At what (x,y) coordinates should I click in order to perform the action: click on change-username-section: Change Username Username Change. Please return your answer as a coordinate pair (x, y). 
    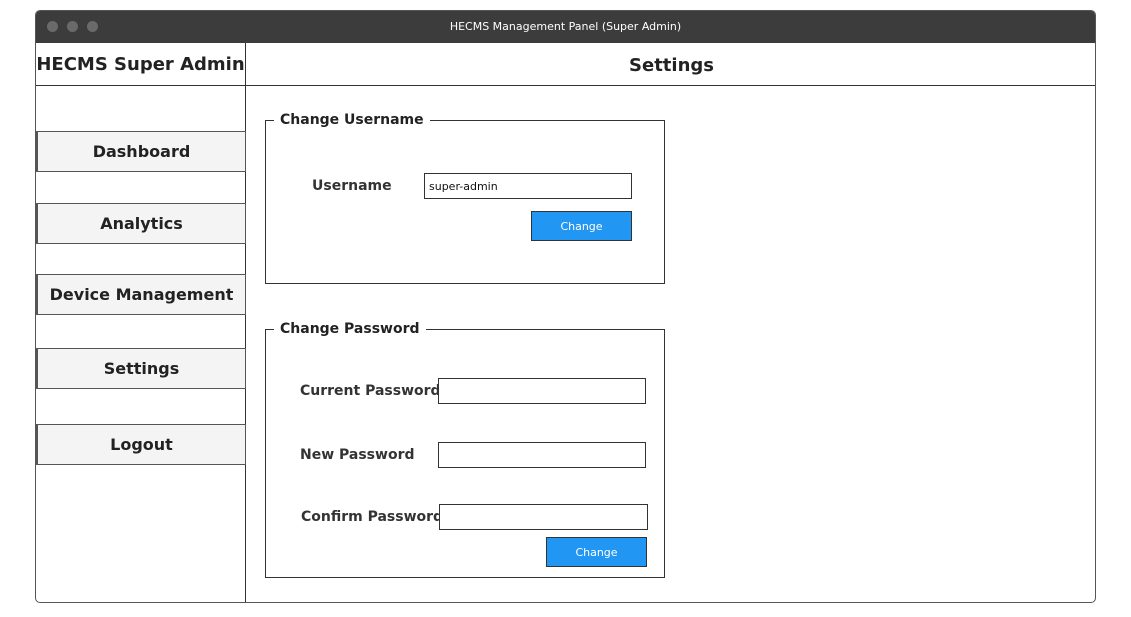
    Looking at the image, I should click on (465, 198).